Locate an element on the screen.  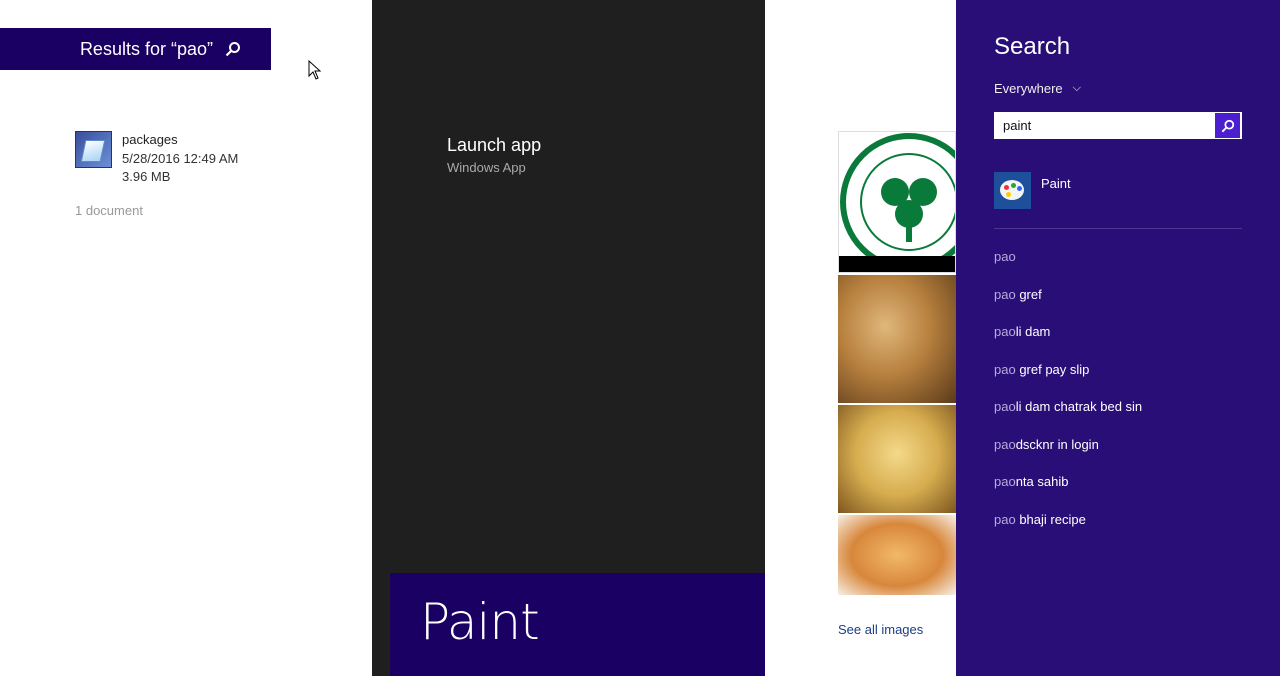
image-result-logo is located at coordinates (897, 202).